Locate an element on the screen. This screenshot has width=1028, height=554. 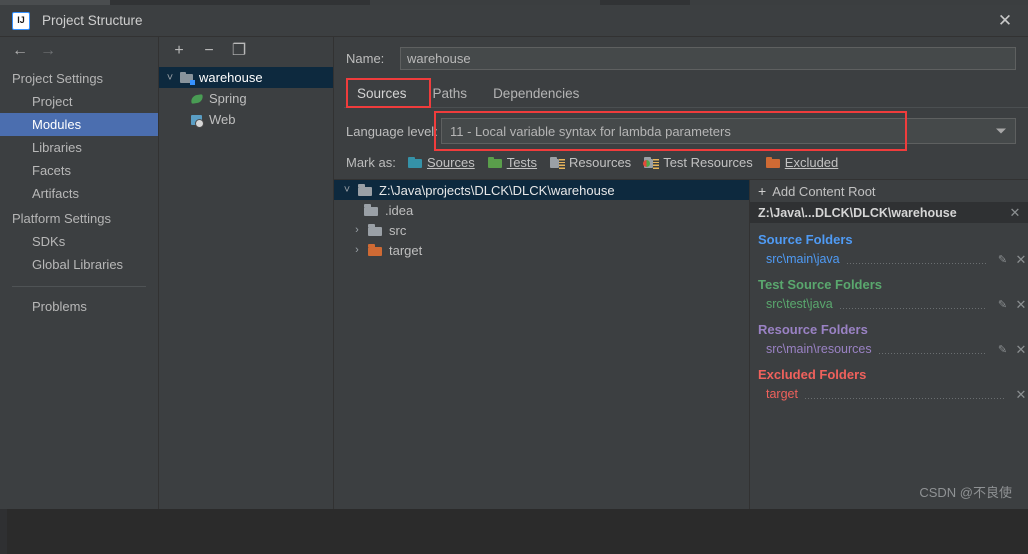
mark-as-tests-button: Tests is located at coordinates (512, 162).